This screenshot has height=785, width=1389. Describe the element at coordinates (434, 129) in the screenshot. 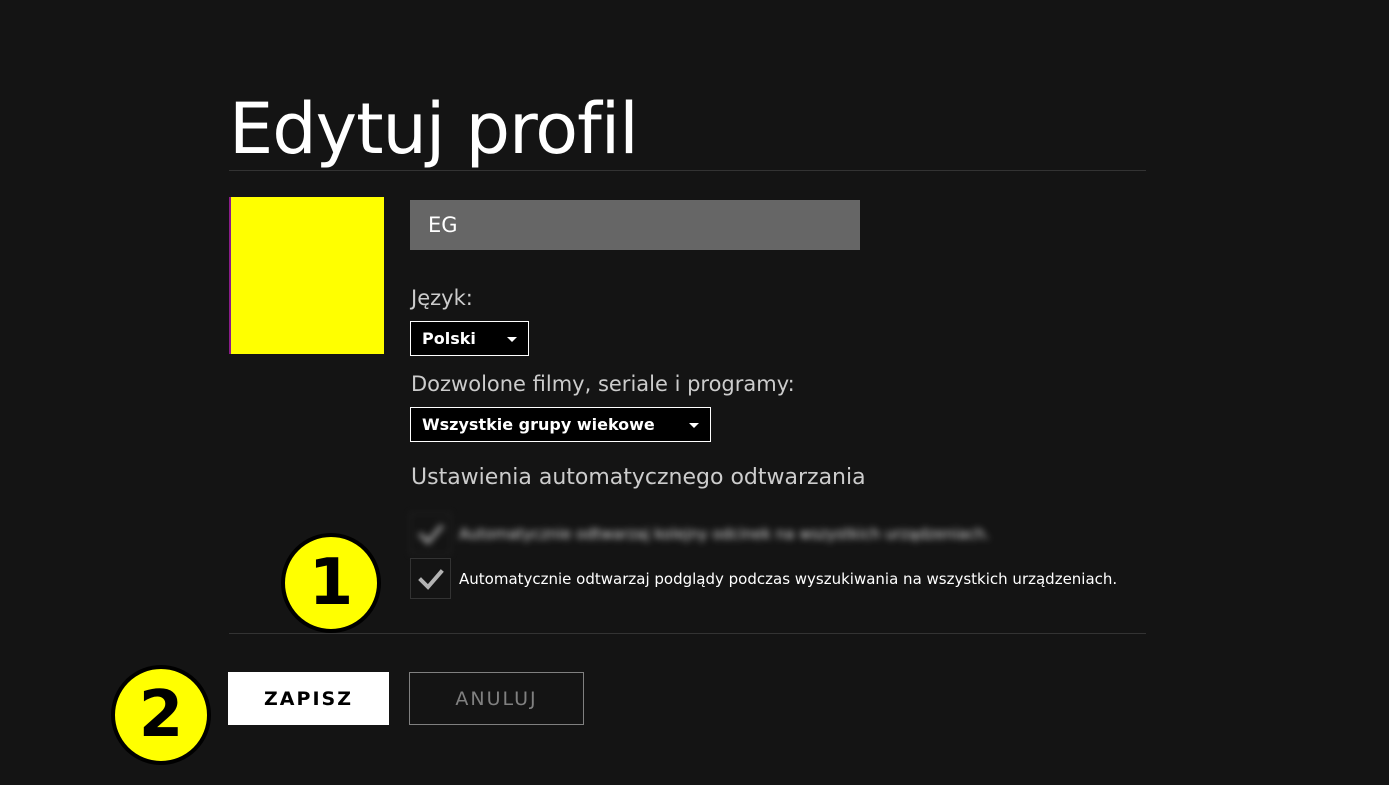

I see `page-title: Edytuj profil` at that location.